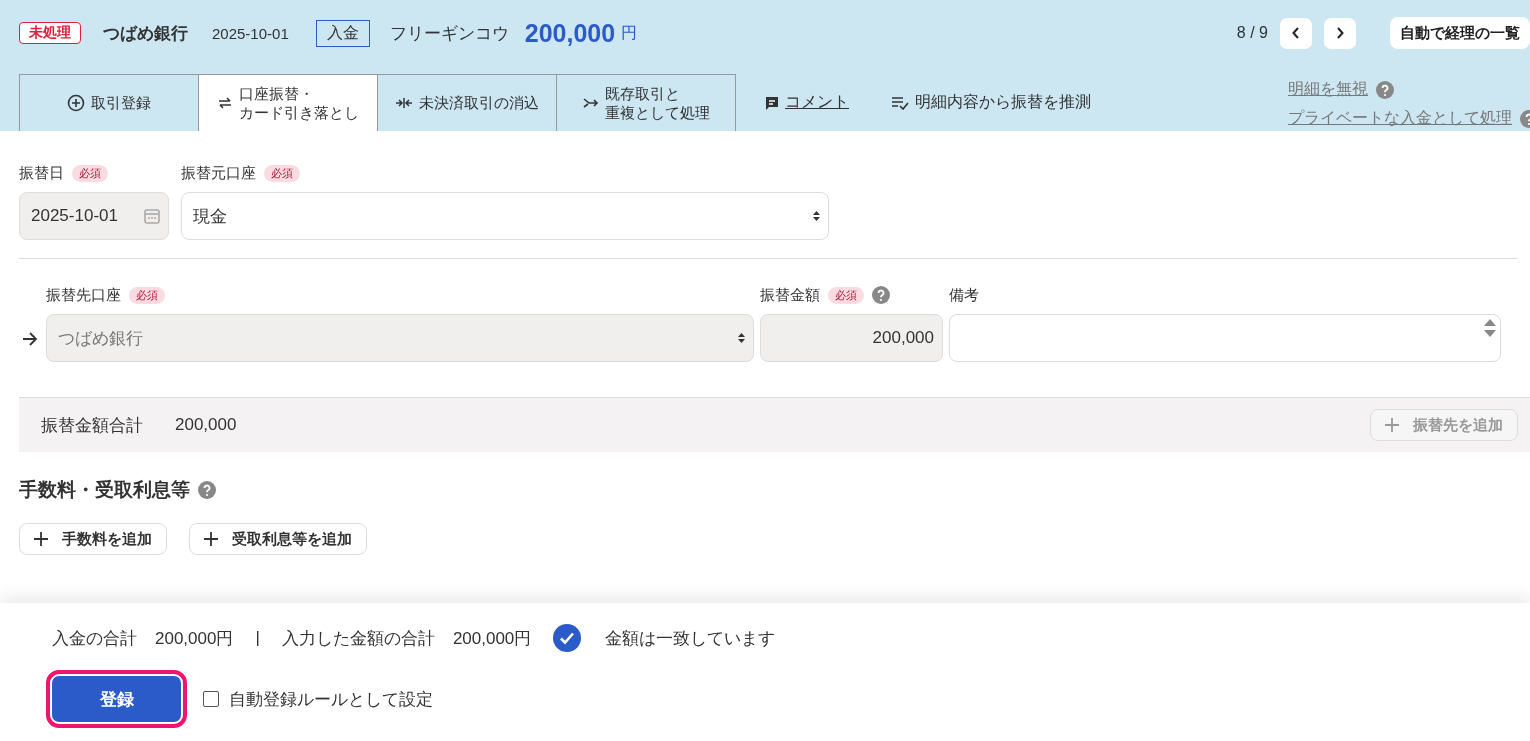 This screenshot has height=741, width=1530. What do you see at coordinates (1490, 328) in the screenshot?
I see `scroll-arrows-icon` at bounding box center [1490, 328].